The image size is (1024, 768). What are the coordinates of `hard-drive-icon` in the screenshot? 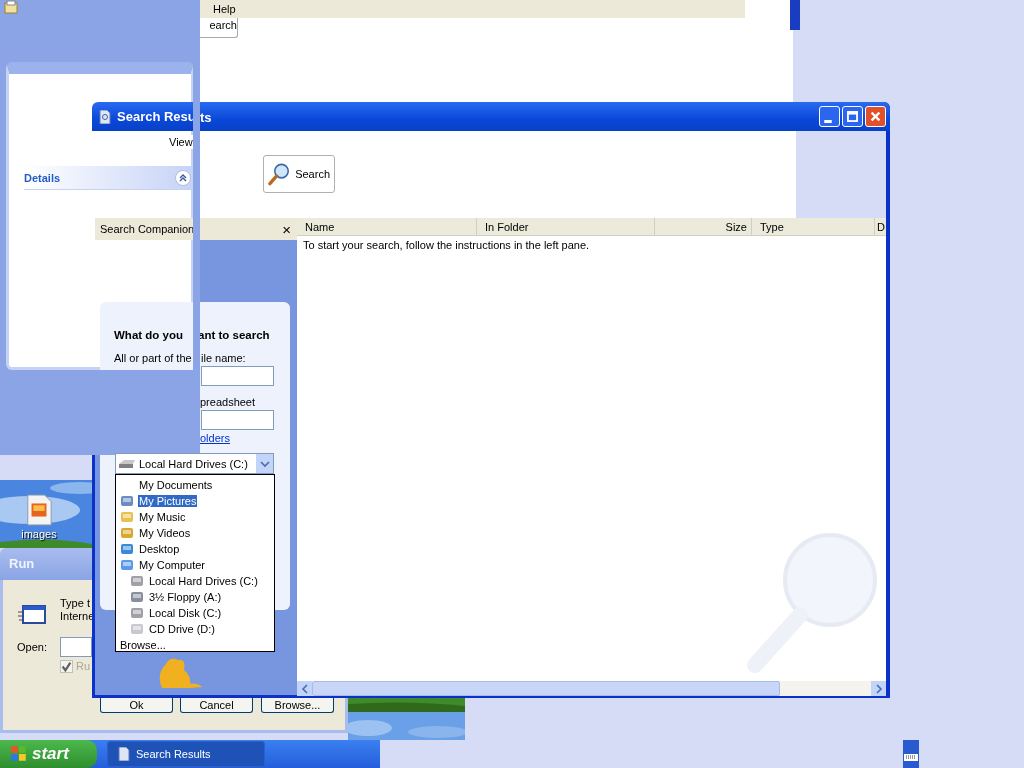 It's located at (127, 463).